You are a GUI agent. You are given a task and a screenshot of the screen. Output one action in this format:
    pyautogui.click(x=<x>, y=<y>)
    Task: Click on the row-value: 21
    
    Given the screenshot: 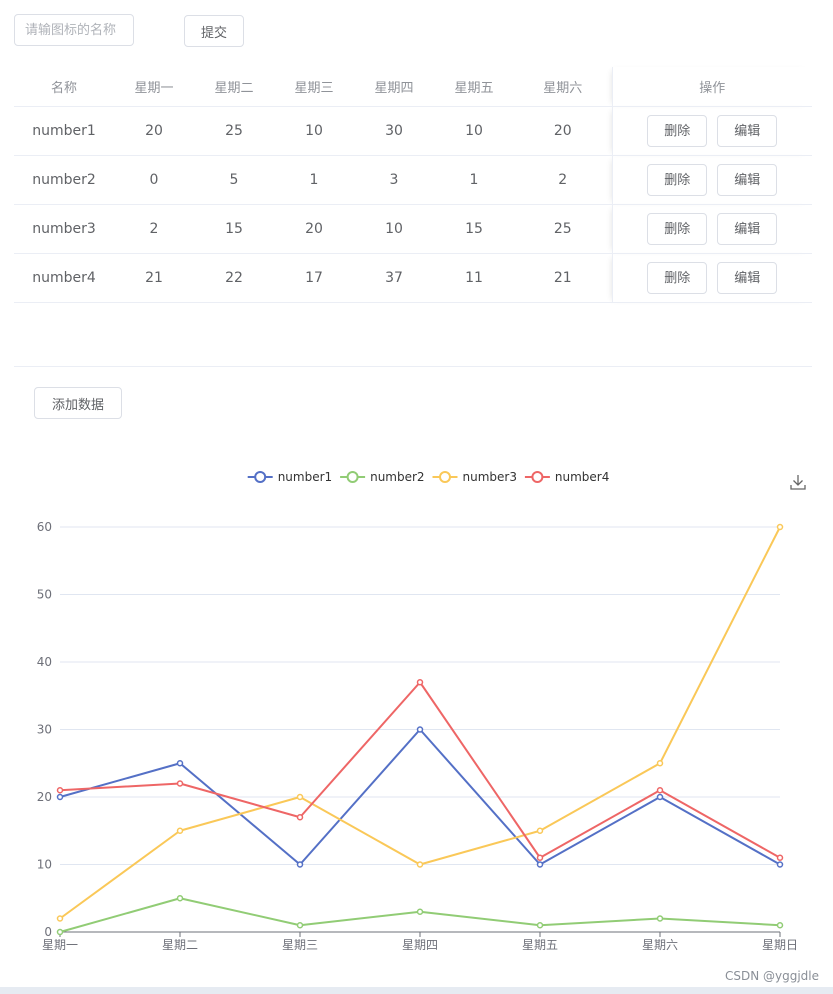 What is the action you would take?
    pyautogui.click(x=154, y=278)
    